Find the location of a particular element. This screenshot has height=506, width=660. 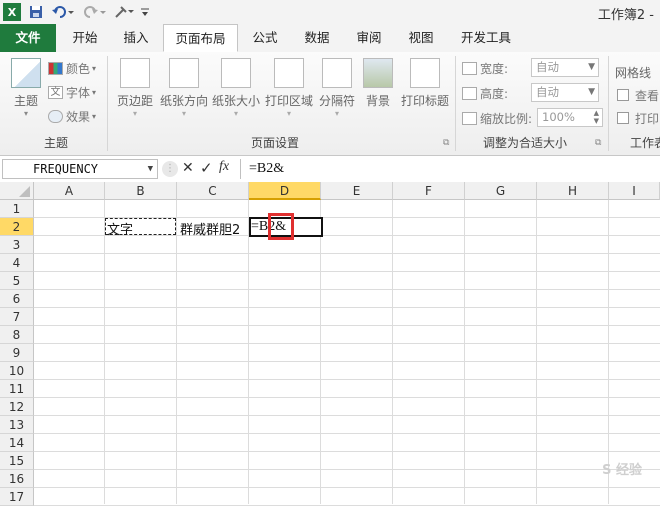

enter-icon: ✓ is located at coordinates (206, 168).